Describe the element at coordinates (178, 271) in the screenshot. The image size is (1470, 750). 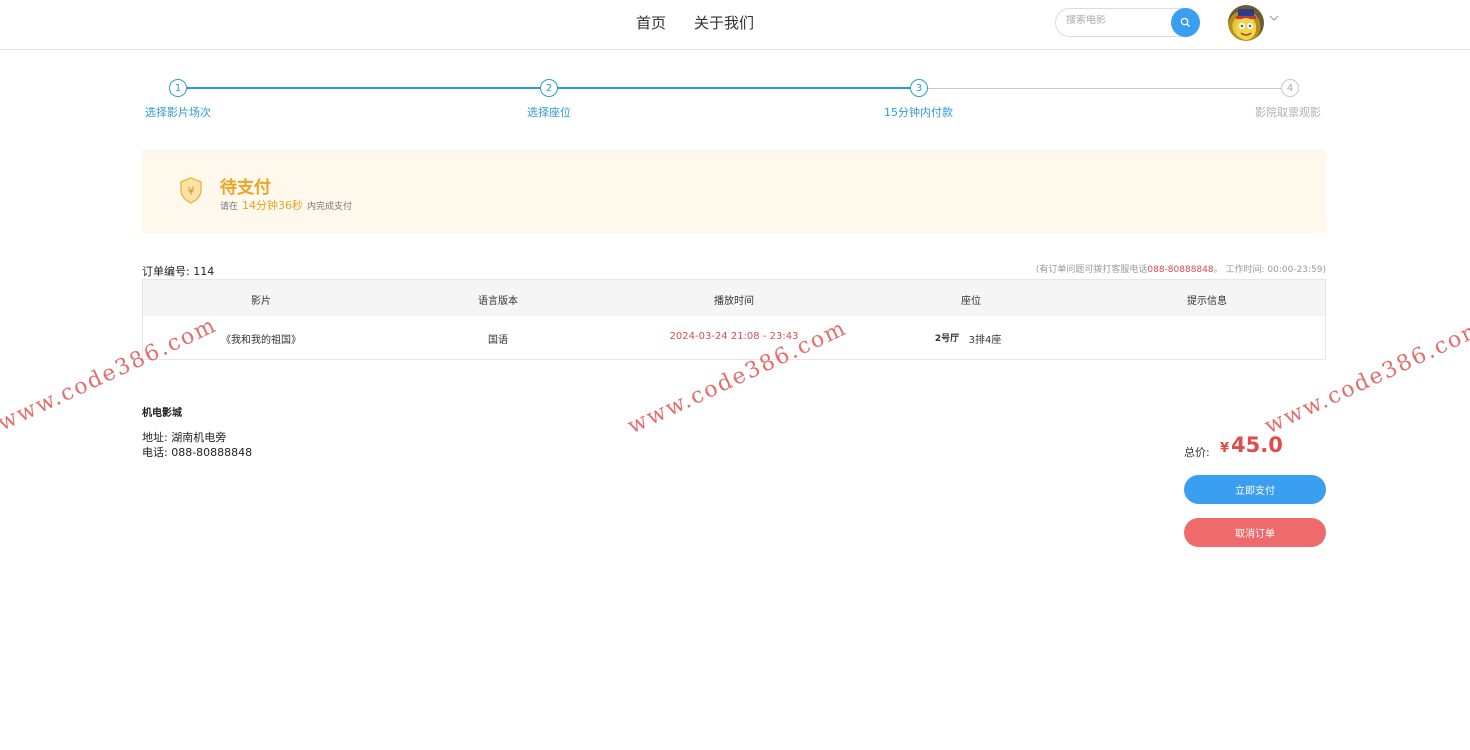
I see `order-number: 订单编号: 114` at that location.